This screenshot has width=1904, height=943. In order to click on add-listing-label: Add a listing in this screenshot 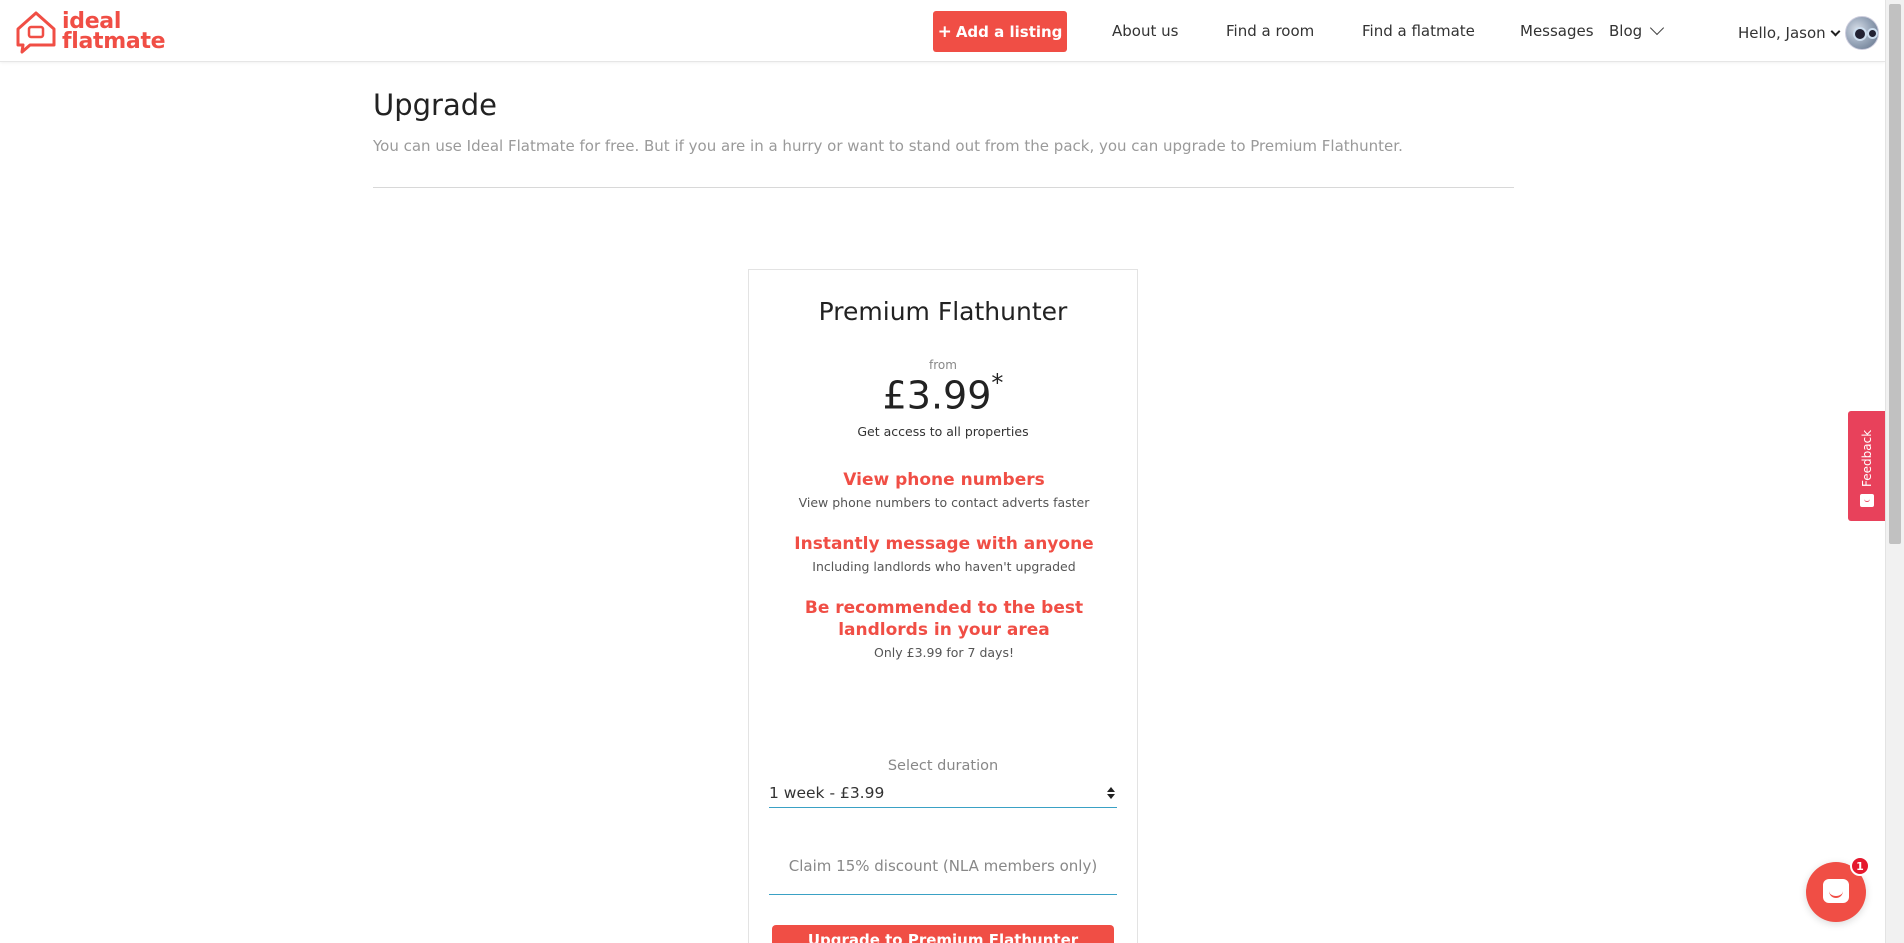, I will do `click(1009, 31)`.